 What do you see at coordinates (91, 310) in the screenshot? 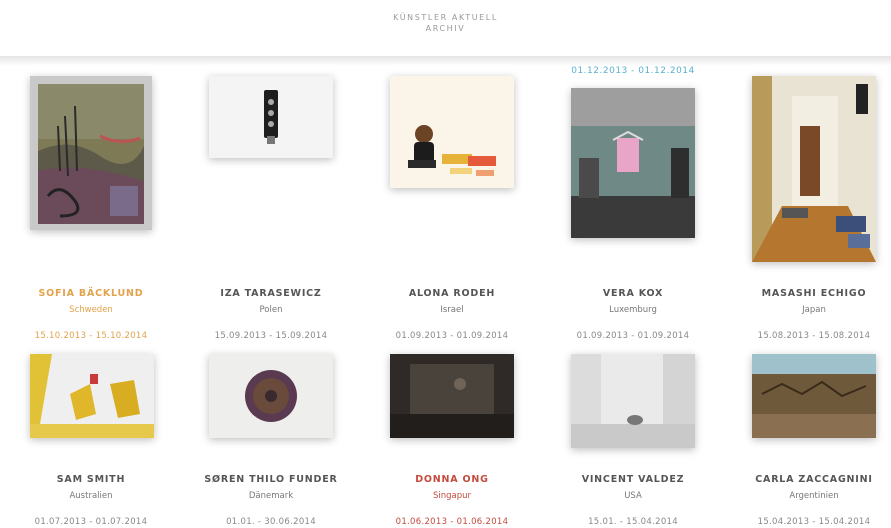
I see `artist-country: Schweden` at bounding box center [91, 310].